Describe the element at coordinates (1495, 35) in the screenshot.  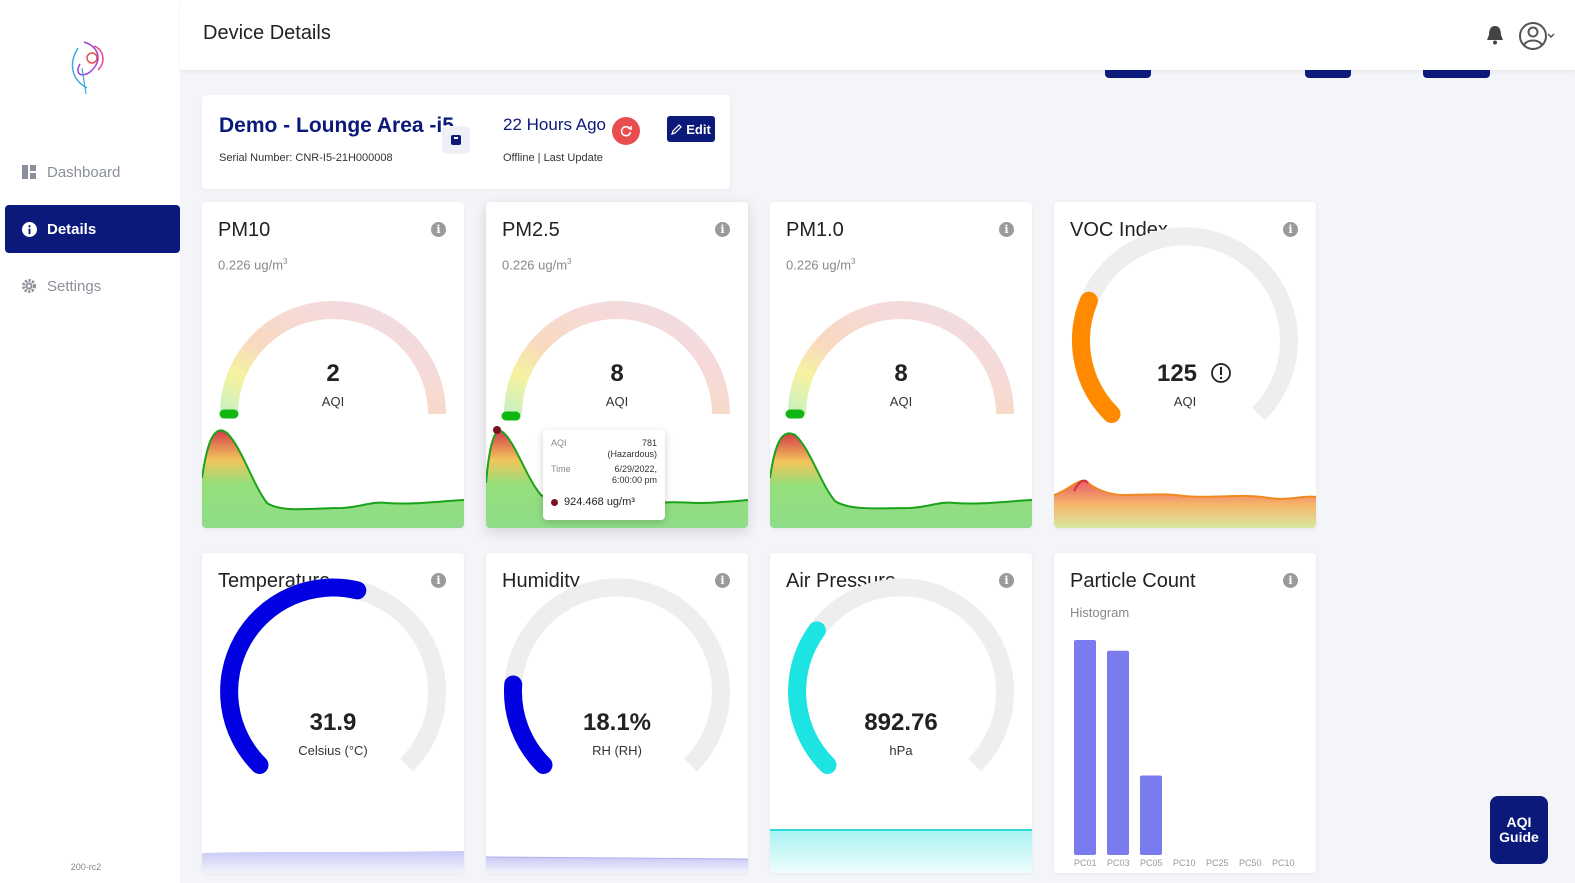
I see `notification-bell-icon` at that location.